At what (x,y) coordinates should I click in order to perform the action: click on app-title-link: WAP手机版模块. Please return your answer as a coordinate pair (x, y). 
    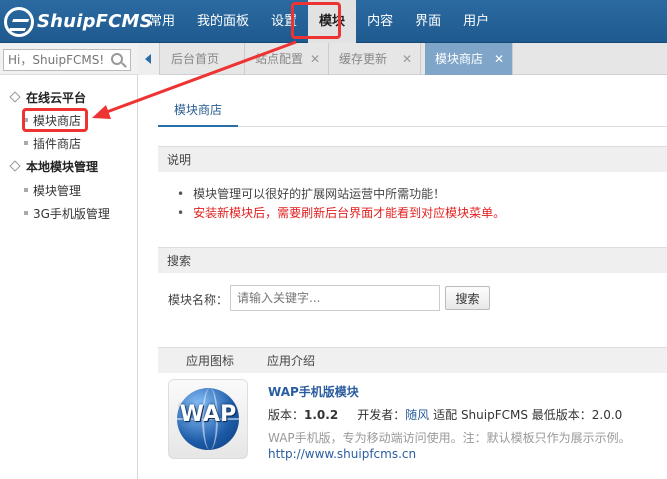
    Looking at the image, I should click on (313, 391).